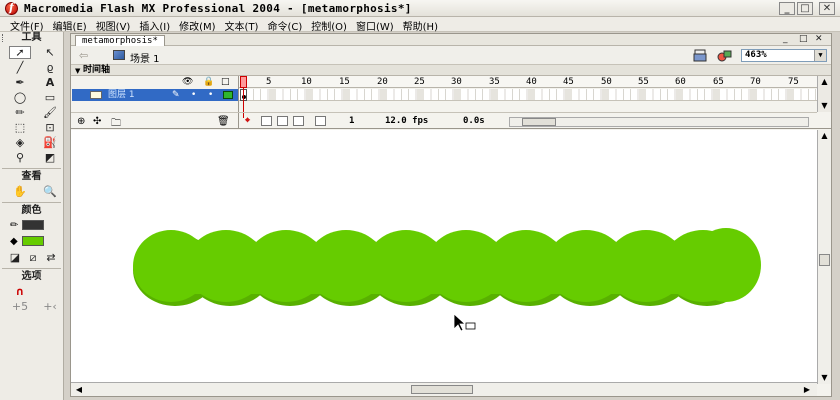 This screenshot has height=400, width=840. What do you see at coordinates (20, 82) in the screenshot?
I see `pen-tool-icon: ✒` at bounding box center [20, 82].